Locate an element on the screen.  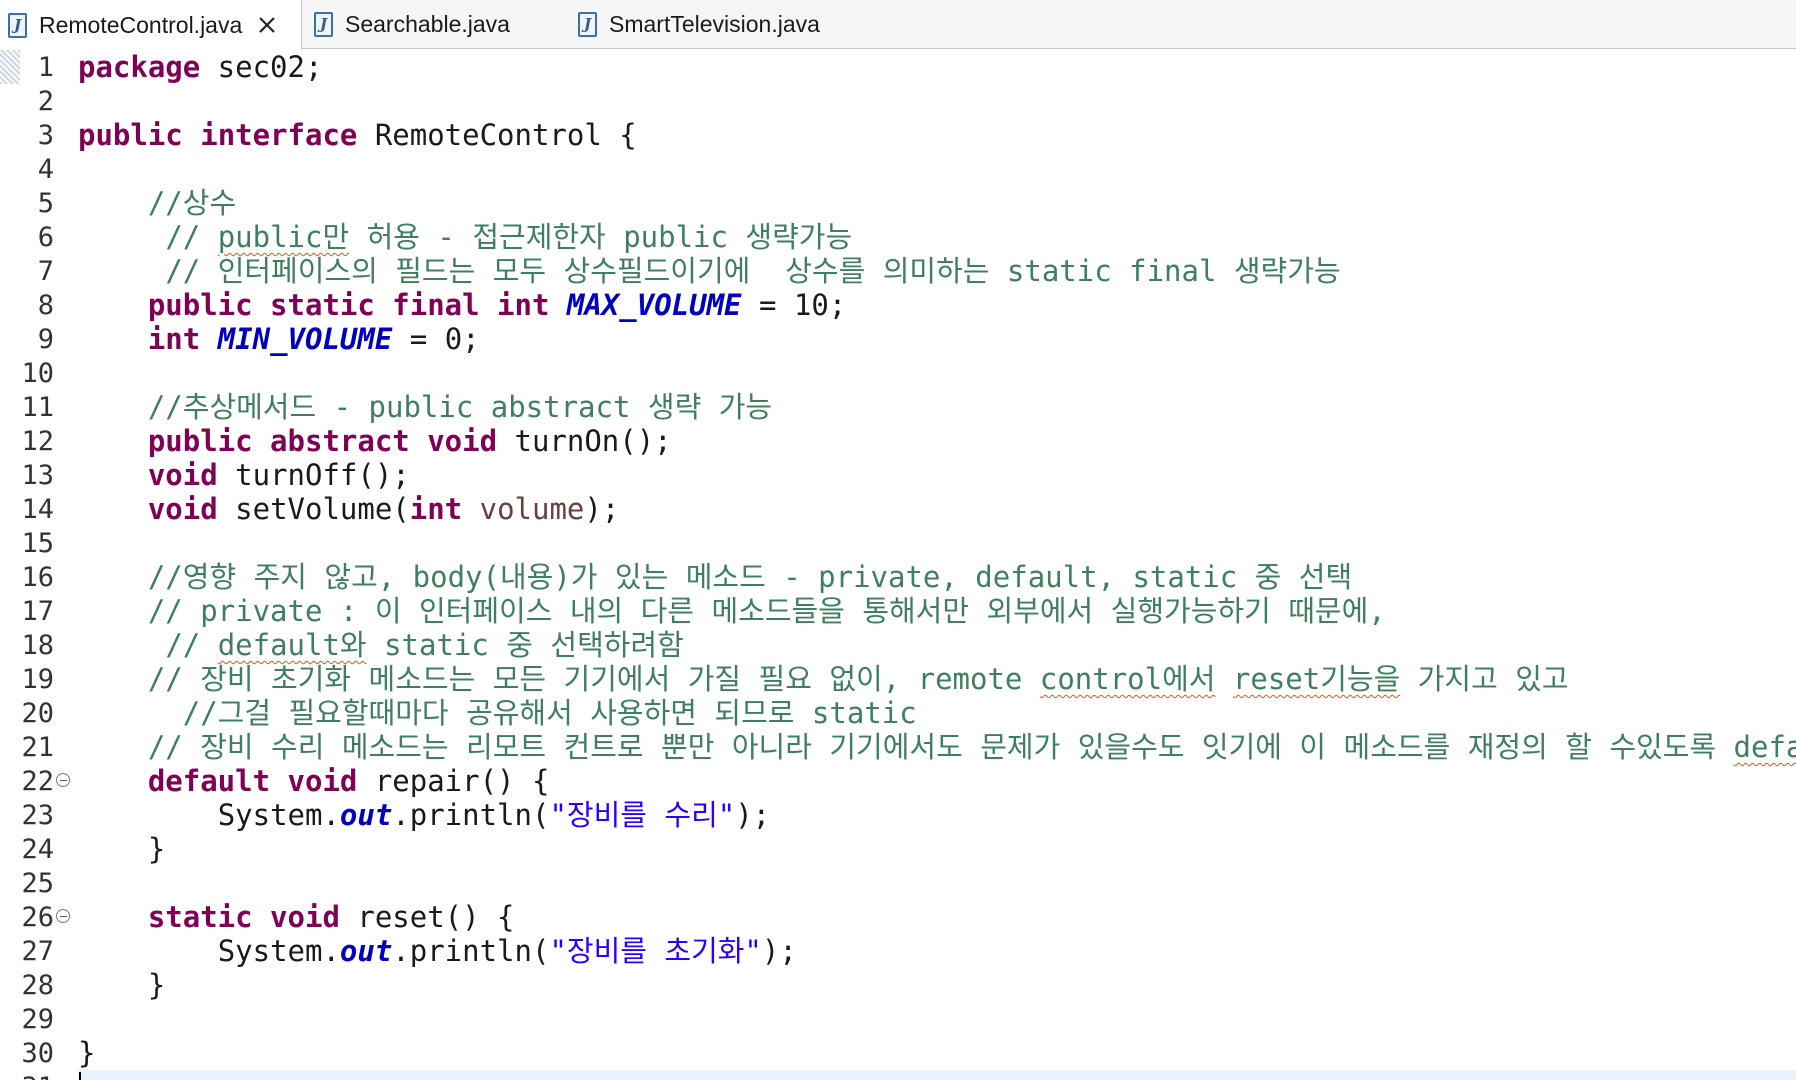
line-number: 17 is located at coordinates (37, 611).